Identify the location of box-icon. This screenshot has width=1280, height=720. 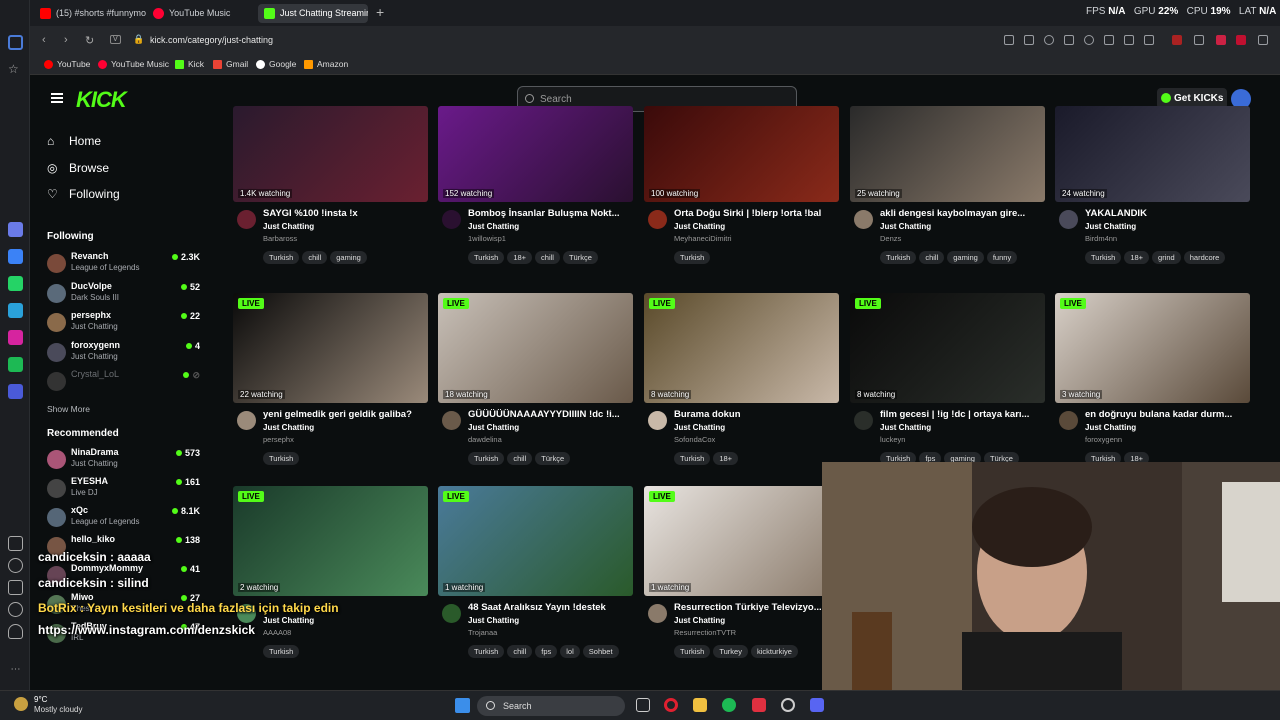
(15, 587).